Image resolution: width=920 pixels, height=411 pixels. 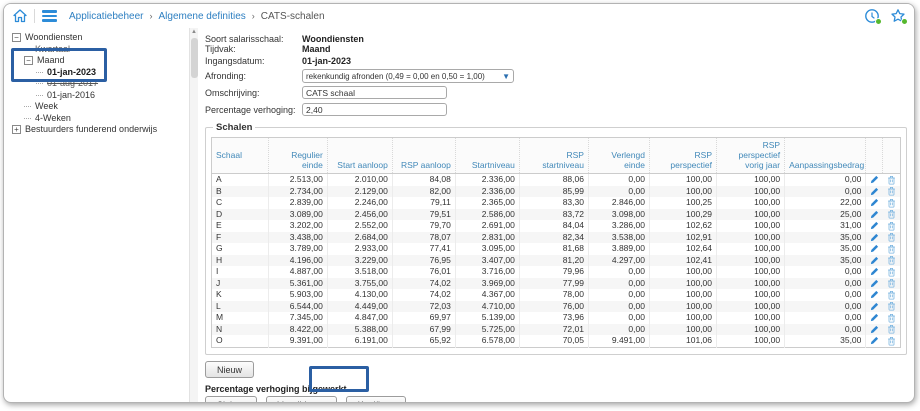 What do you see at coordinates (683, 155) in the screenshot?
I see `column-header: RSP perspectief` at bounding box center [683, 155].